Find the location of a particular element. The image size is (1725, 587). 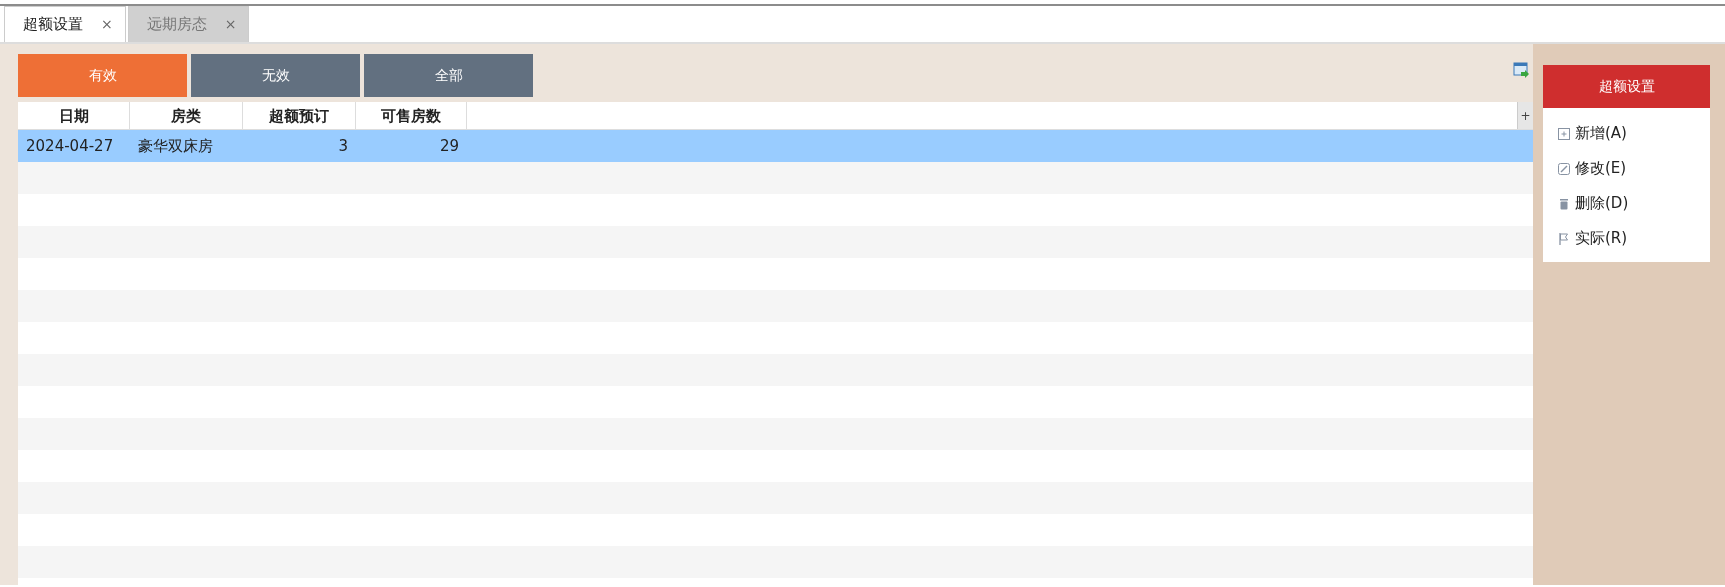

action-button: 删除(D) is located at coordinates (1593, 203).